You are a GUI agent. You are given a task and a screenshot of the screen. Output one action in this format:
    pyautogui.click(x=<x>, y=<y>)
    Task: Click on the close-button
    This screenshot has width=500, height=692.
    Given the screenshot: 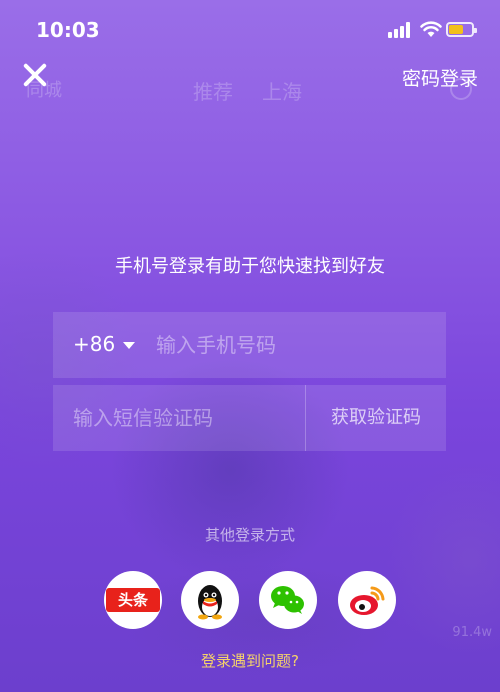 What is the action you would take?
    pyautogui.click(x=35, y=75)
    